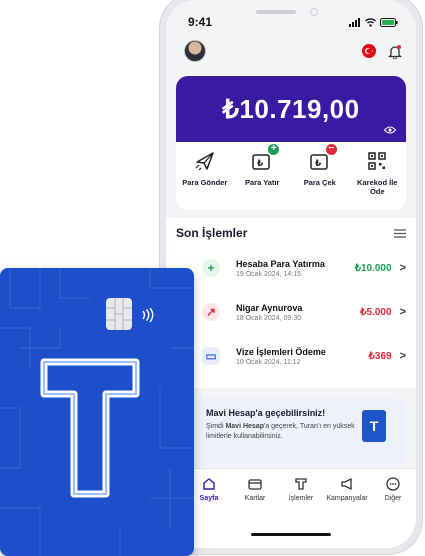 This screenshot has width=425, height=556. I want to click on tab-label: Diğer, so click(393, 498).